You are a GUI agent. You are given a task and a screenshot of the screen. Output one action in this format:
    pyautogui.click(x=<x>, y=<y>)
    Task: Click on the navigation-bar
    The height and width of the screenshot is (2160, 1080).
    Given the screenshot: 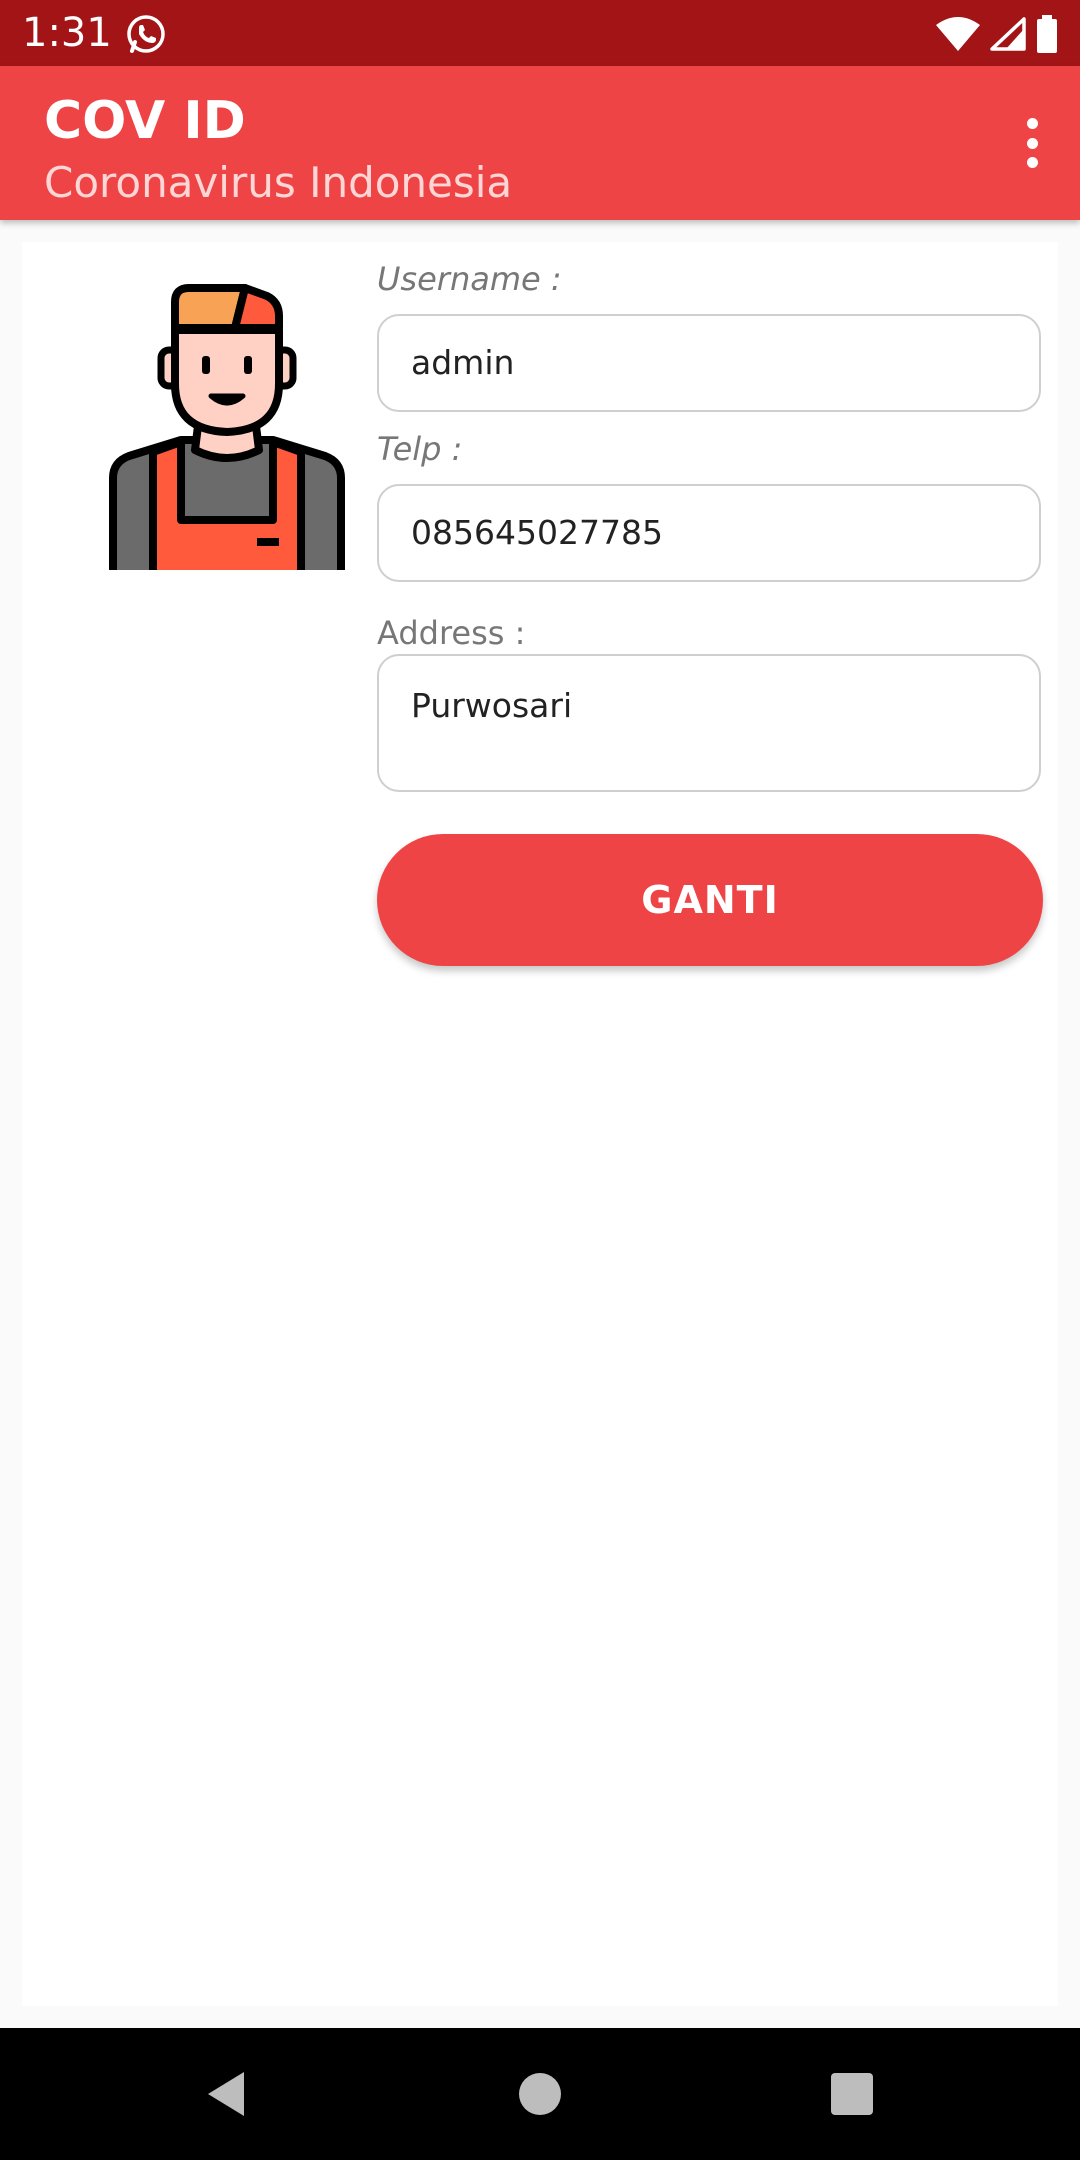 What is the action you would take?
    pyautogui.click(x=540, y=2094)
    